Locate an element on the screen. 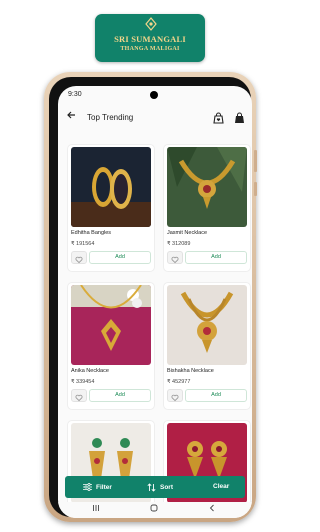  clear-button: Clear is located at coordinates (221, 486).